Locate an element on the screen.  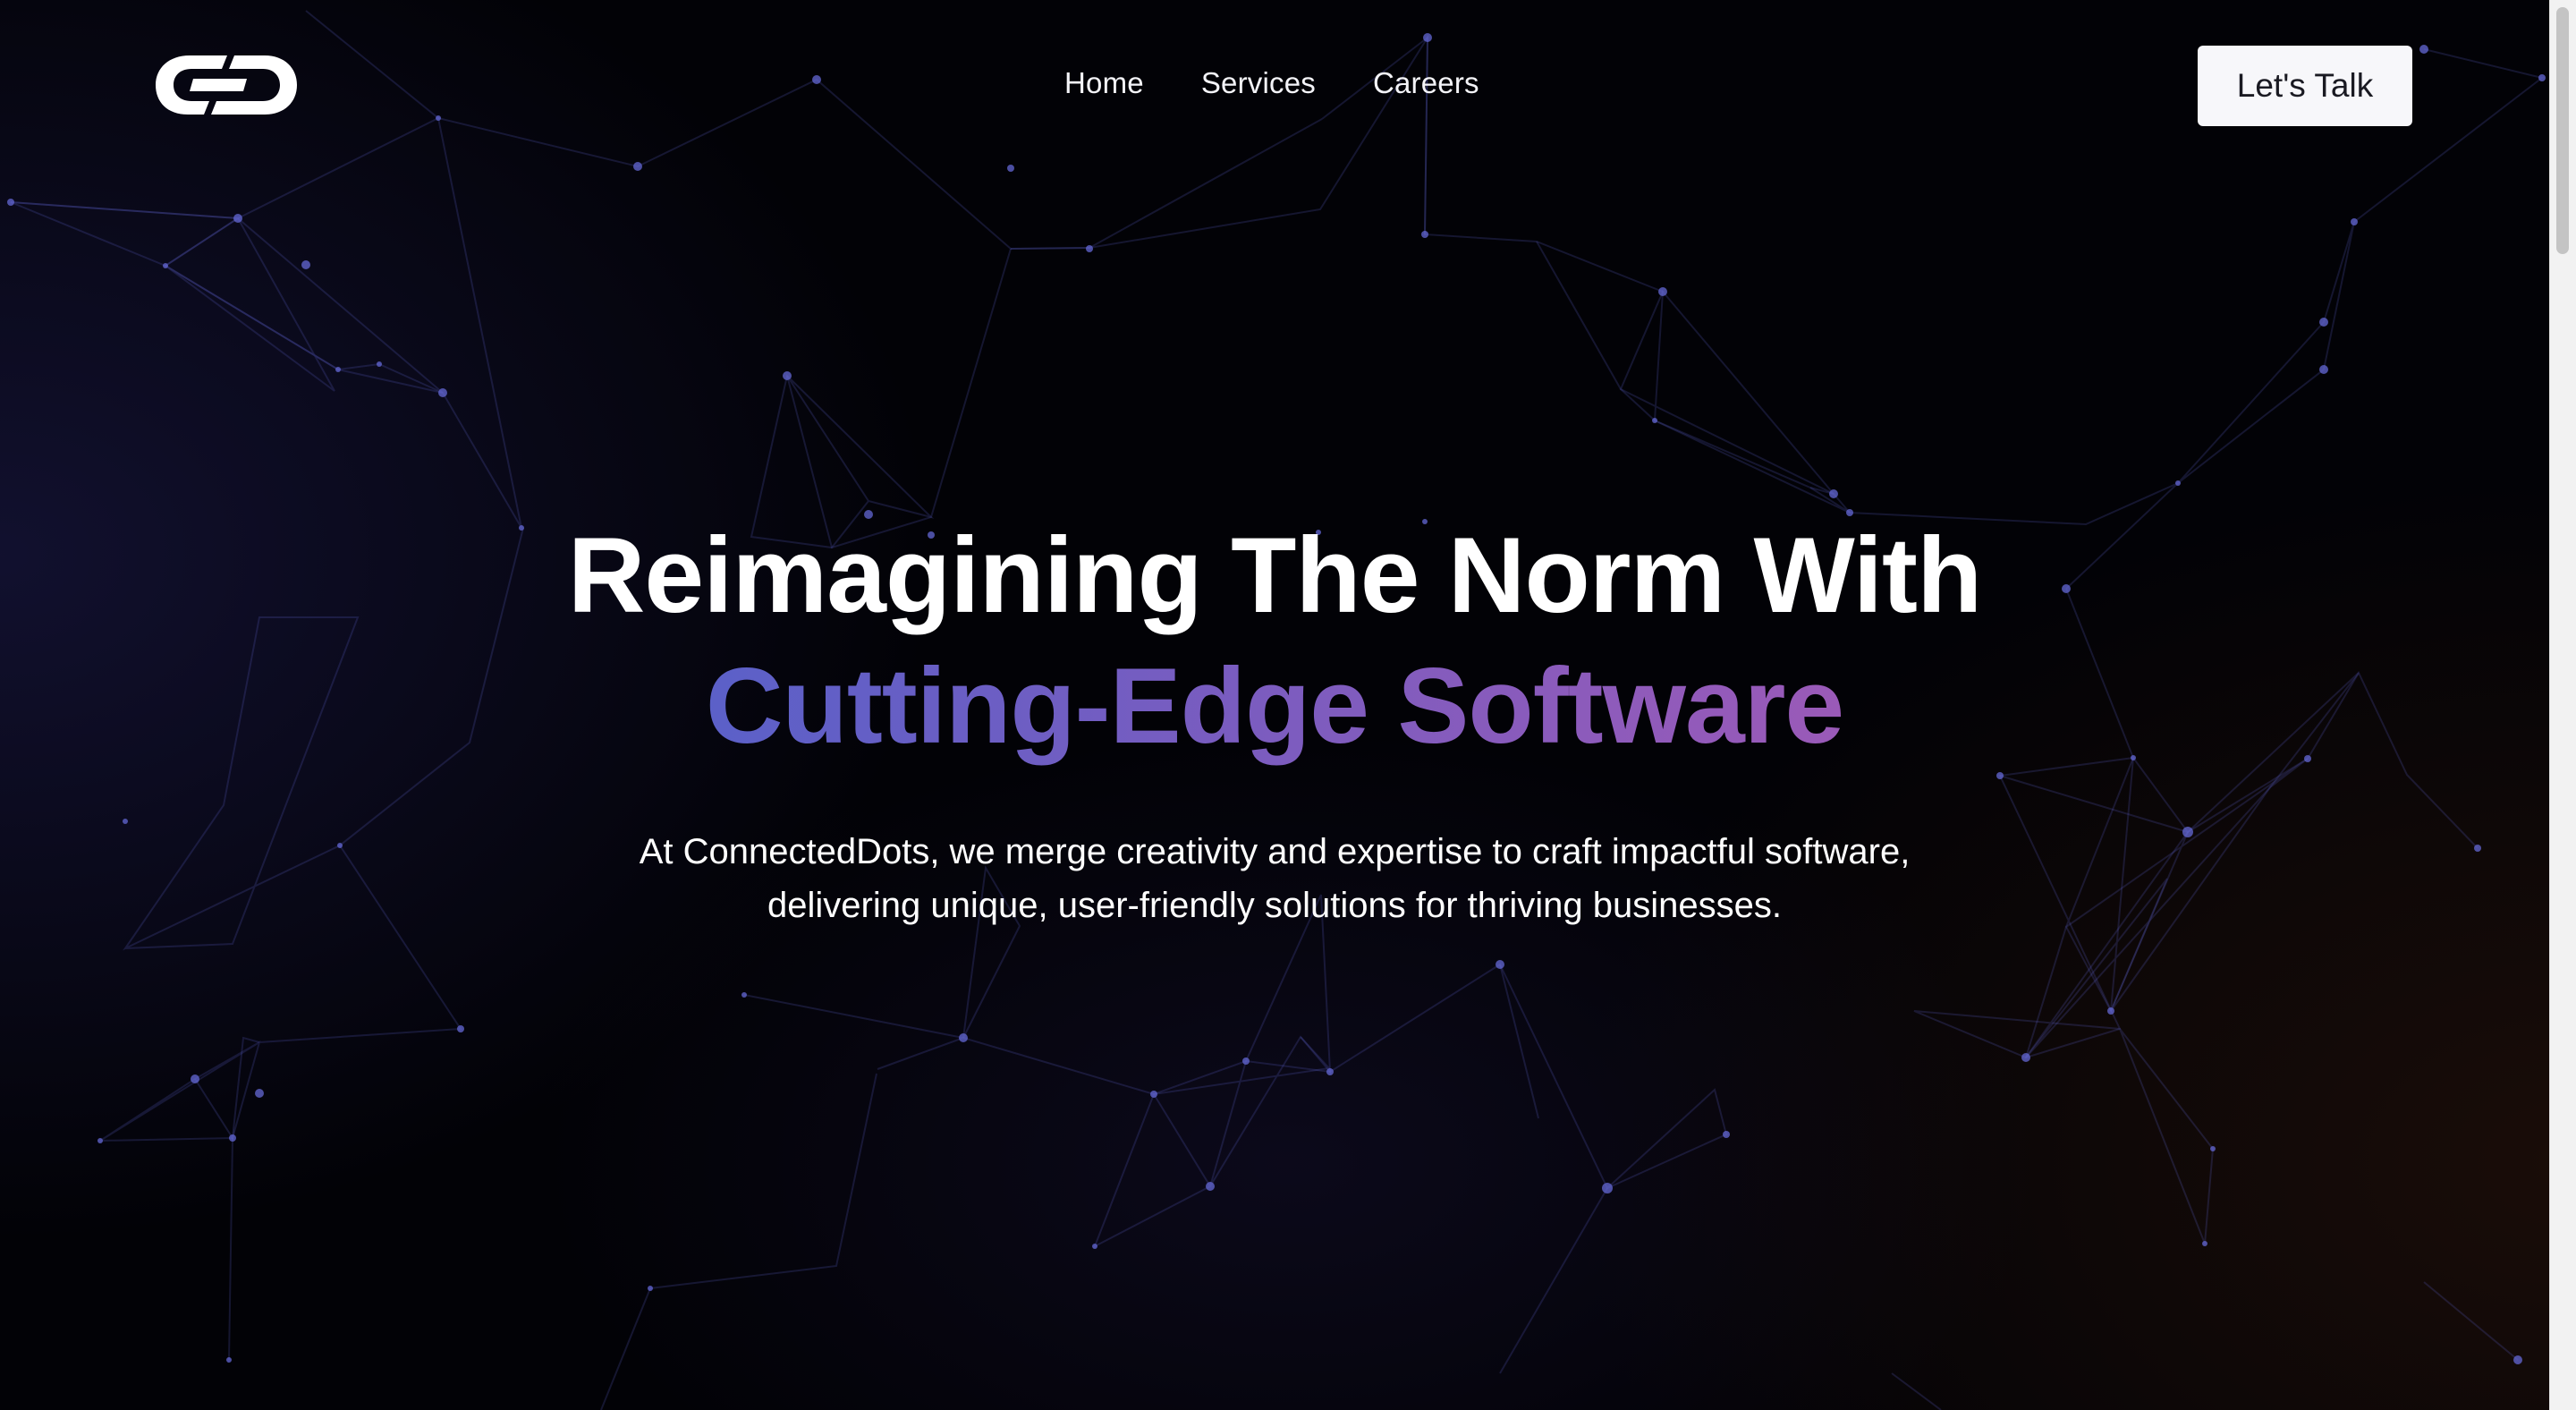
nav-links: Home Services Careers is located at coordinates (1271, 83).